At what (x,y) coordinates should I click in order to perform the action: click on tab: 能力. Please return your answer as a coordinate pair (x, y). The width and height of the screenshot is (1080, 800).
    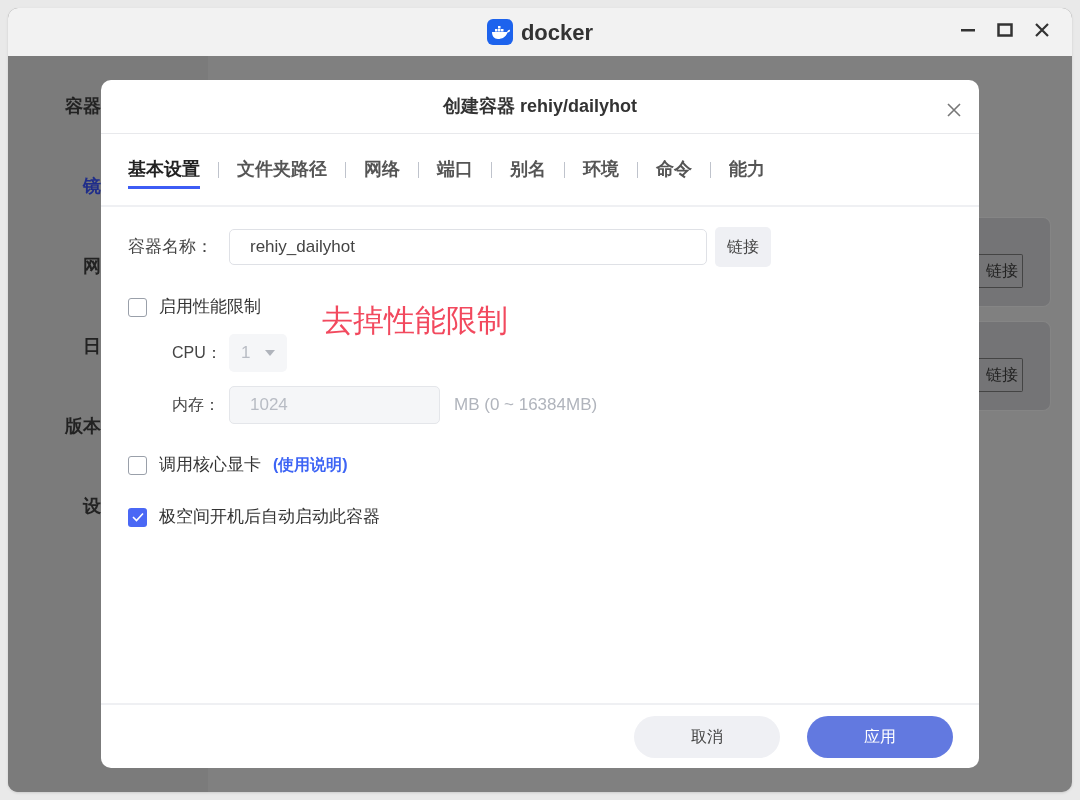
    Looking at the image, I should click on (747, 169).